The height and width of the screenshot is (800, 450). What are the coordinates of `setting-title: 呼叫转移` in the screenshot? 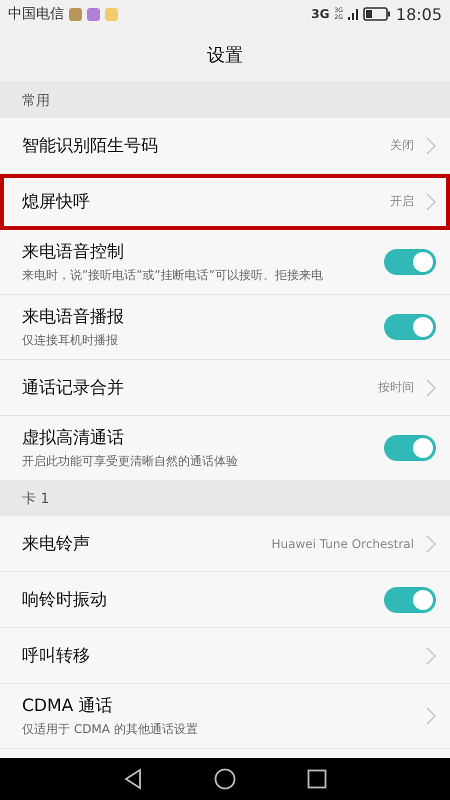 It's located at (56, 656).